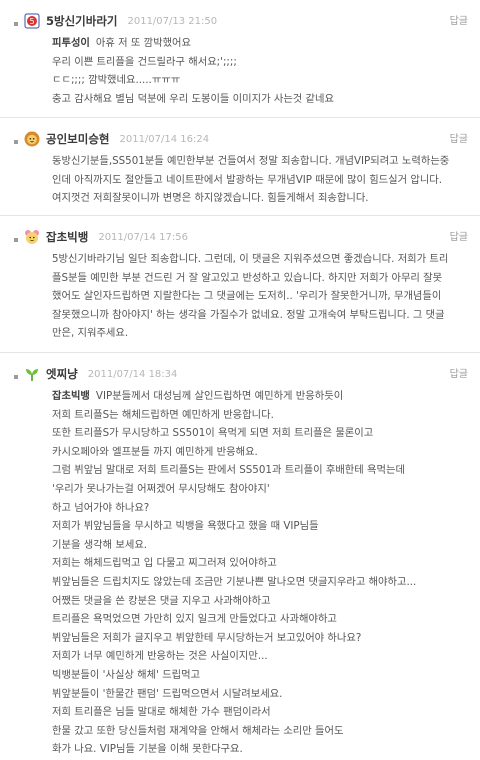 The height and width of the screenshot is (760, 480). I want to click on comment-line: 한물 갔고 또한 당신들처럼 재계약을 안해서 해체라는 소리만 들어도, so click(198, 730).